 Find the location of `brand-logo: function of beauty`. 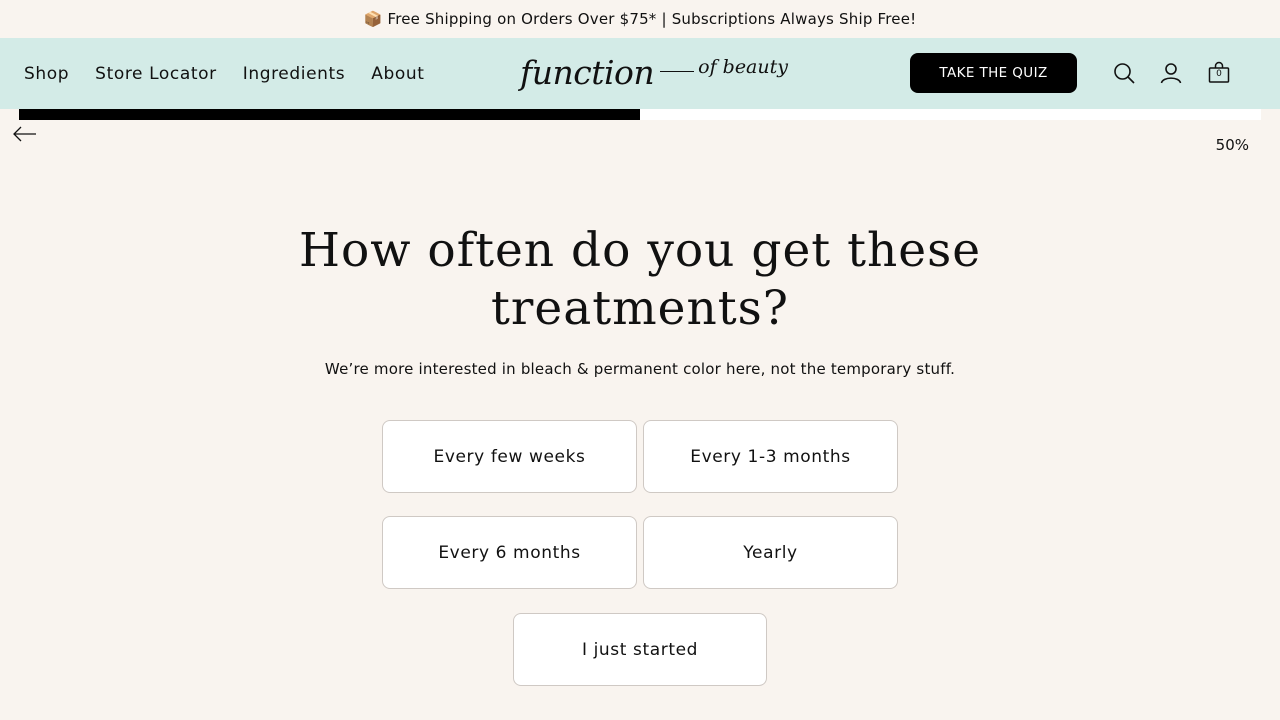

brand-logo: function of beauty is located at coordinates (654, 72).